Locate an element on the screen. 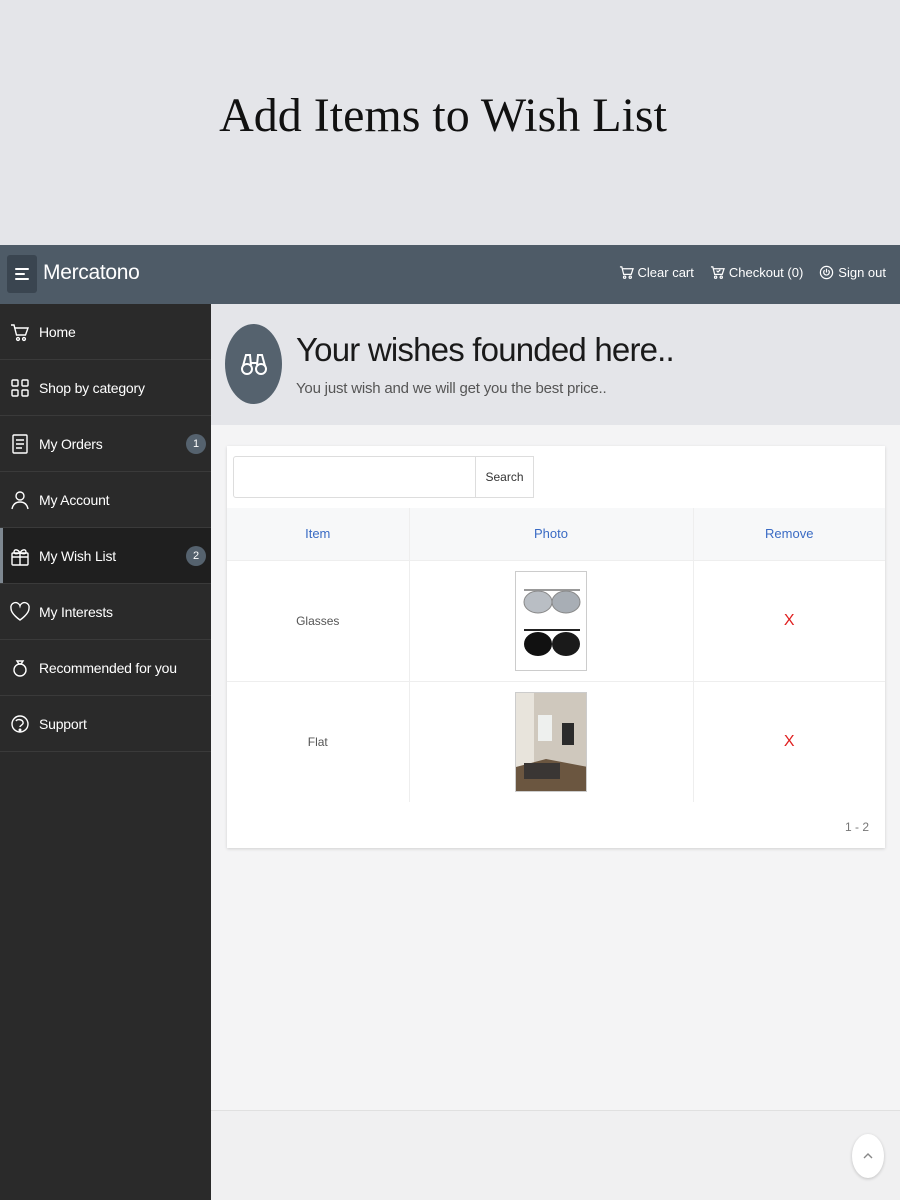 This screenshot has height=1200, width=900. clear-cart-label: Clear cart is located at coordinates (665, 272).